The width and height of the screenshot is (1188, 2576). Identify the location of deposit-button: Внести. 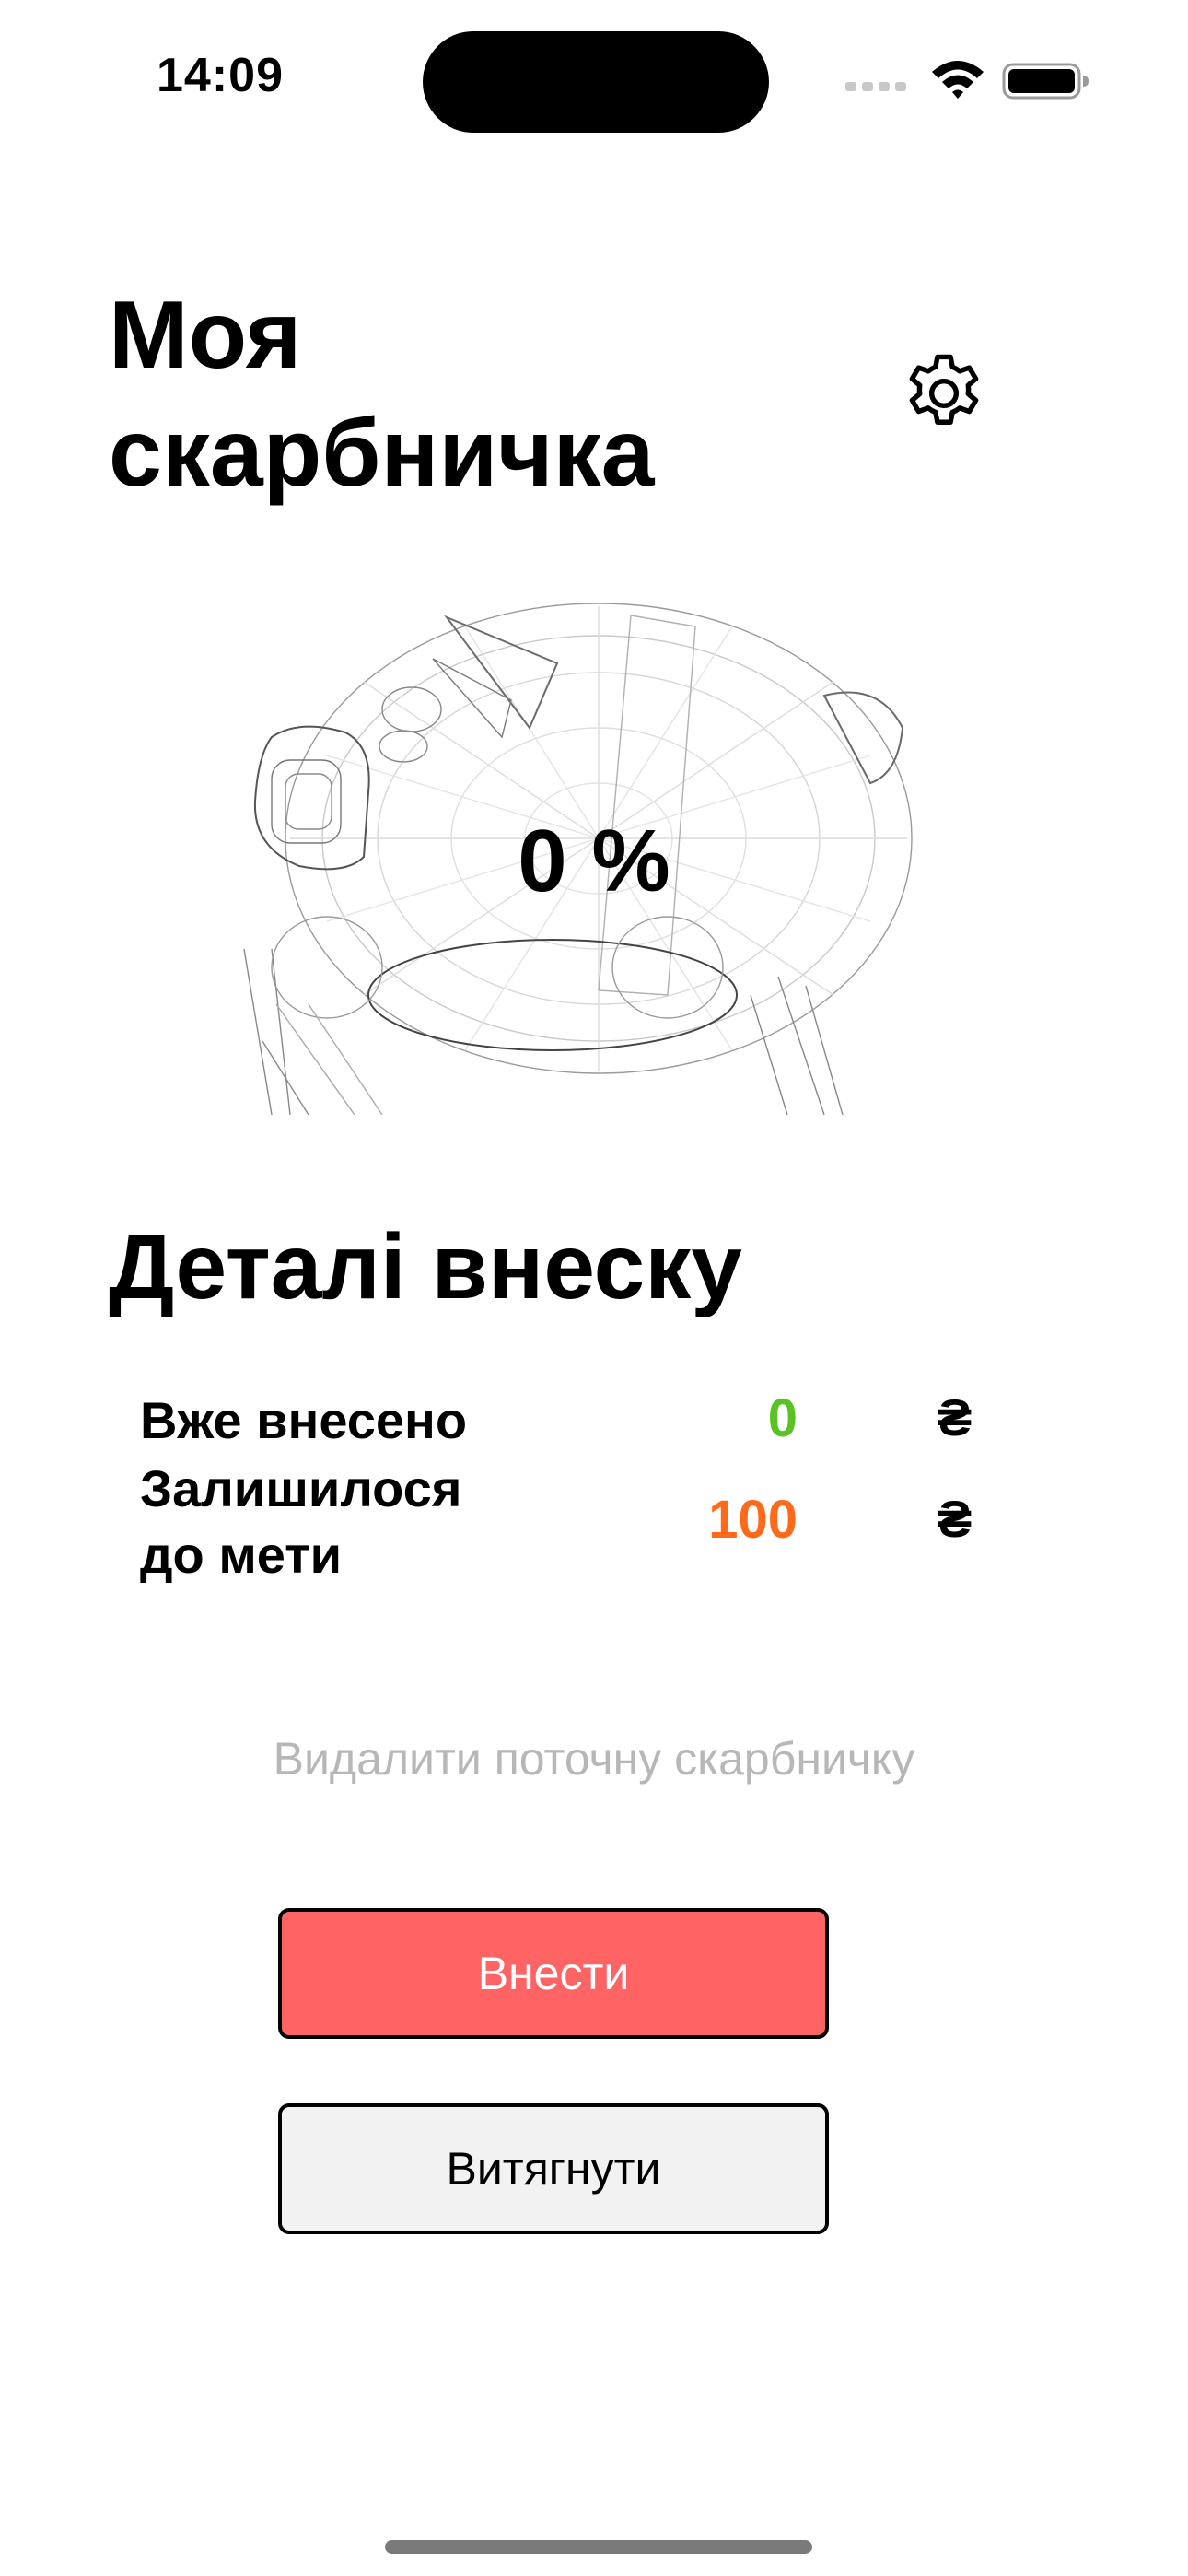
(553, 1973).